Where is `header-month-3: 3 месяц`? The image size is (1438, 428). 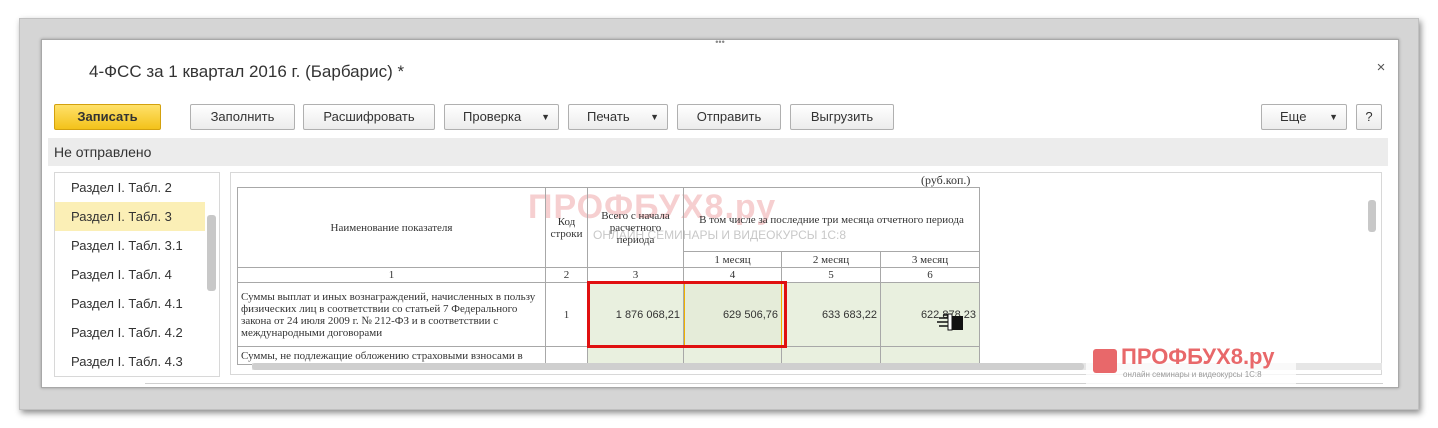
header-month-3: 3 месяц is located at coordinates (930, 259).